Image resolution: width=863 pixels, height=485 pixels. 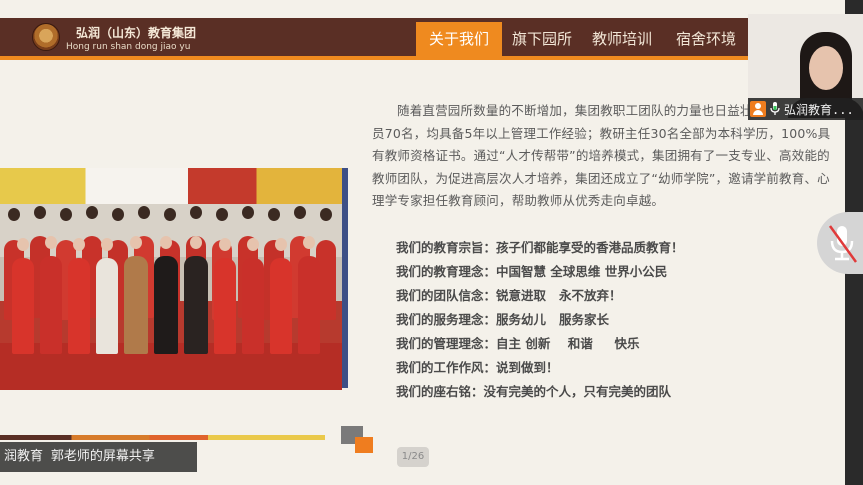 I want to click on nav-about-us: 关于我们, so click(x=459, y=39).